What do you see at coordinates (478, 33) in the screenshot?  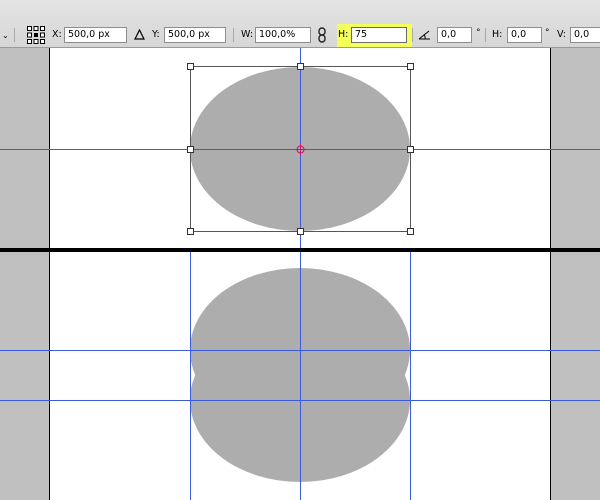 I see `angle-unit: °` at bounding box center [478, 33].